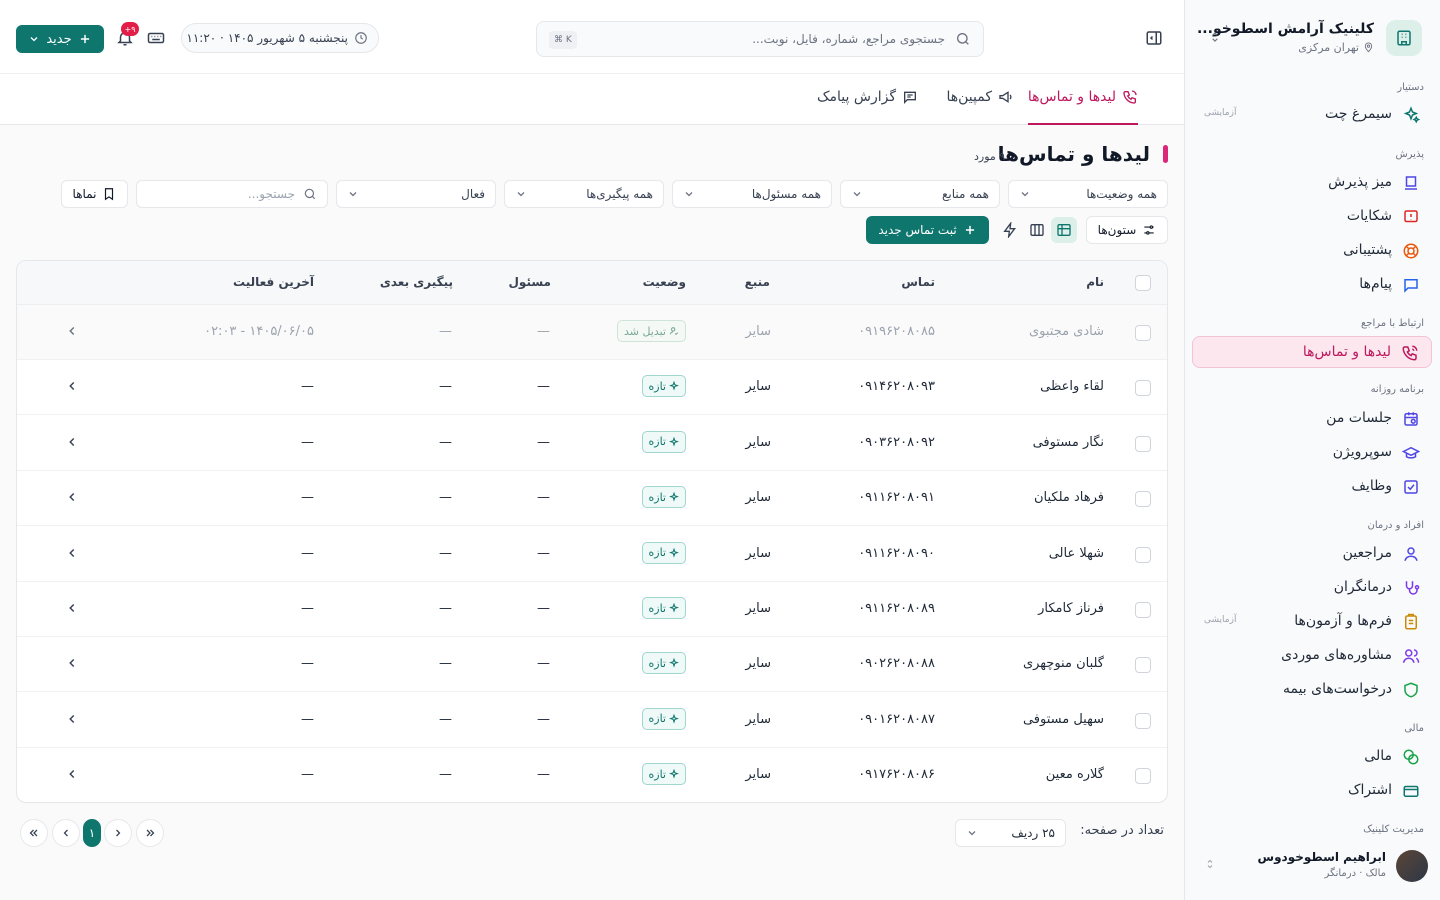 The height and width of the screenshot is (900, 1440). I want to click on column-header-last-activity: آخرین فعالیت, so click(273, 282).